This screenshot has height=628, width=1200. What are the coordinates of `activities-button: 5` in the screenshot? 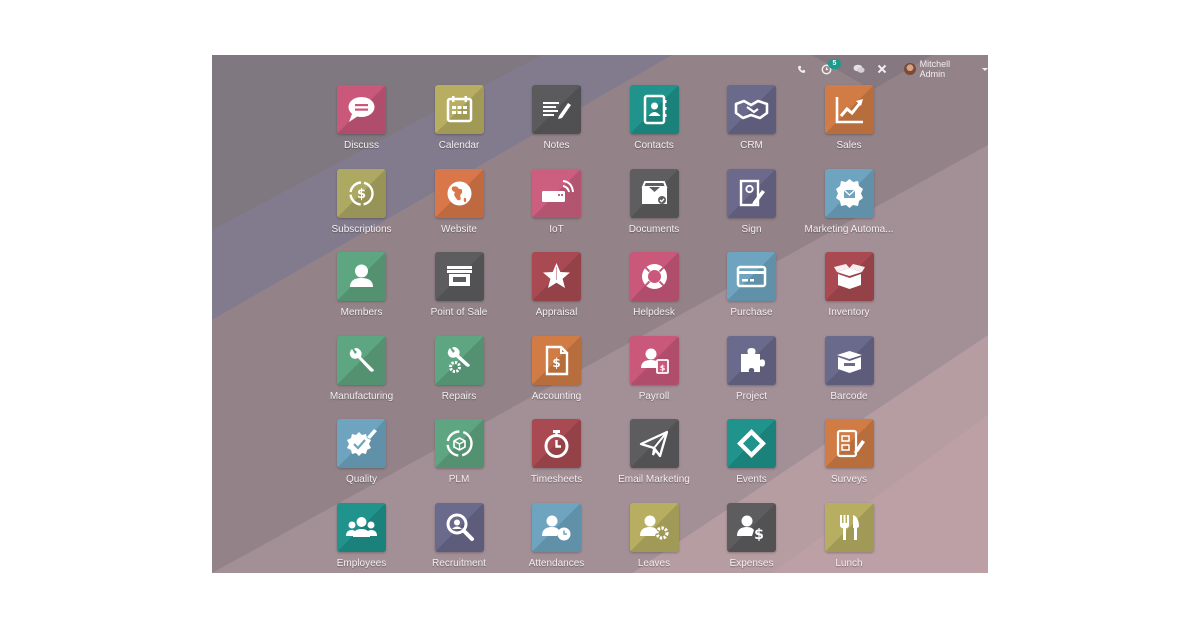 It's located at (830, 68).